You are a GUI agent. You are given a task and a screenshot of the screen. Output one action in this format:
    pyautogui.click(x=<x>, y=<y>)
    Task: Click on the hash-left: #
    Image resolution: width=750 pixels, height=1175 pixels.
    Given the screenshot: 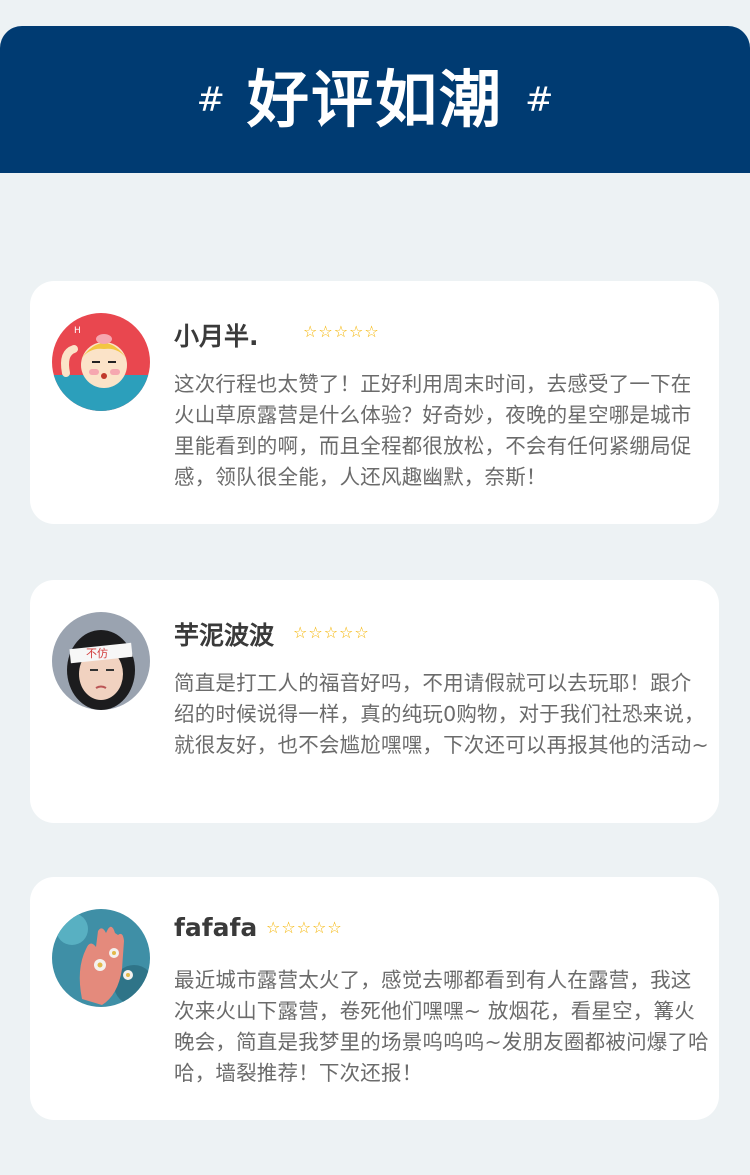 What is the action you would take?
    pyautogui.click(x=210, y=99)
    